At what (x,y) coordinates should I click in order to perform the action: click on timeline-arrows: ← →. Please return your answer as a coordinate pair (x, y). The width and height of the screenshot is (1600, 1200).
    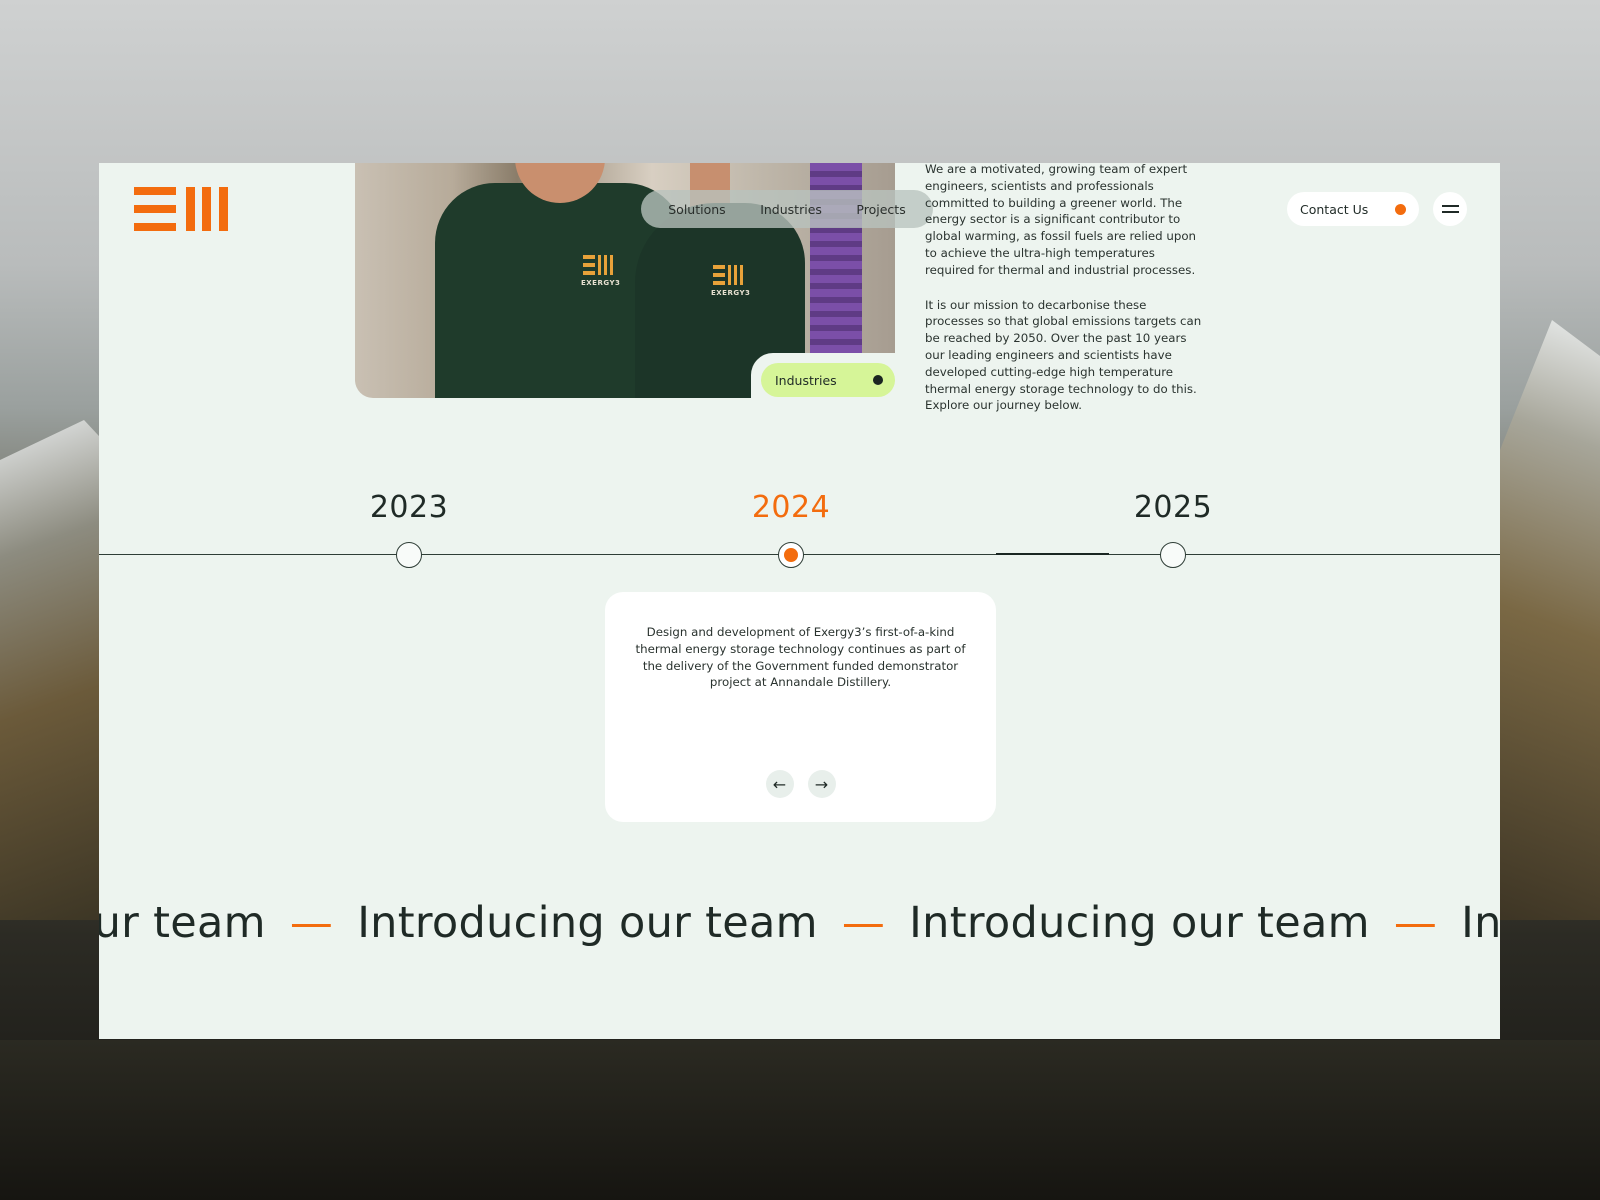
    Looking at the image, I should click on (800, 784).